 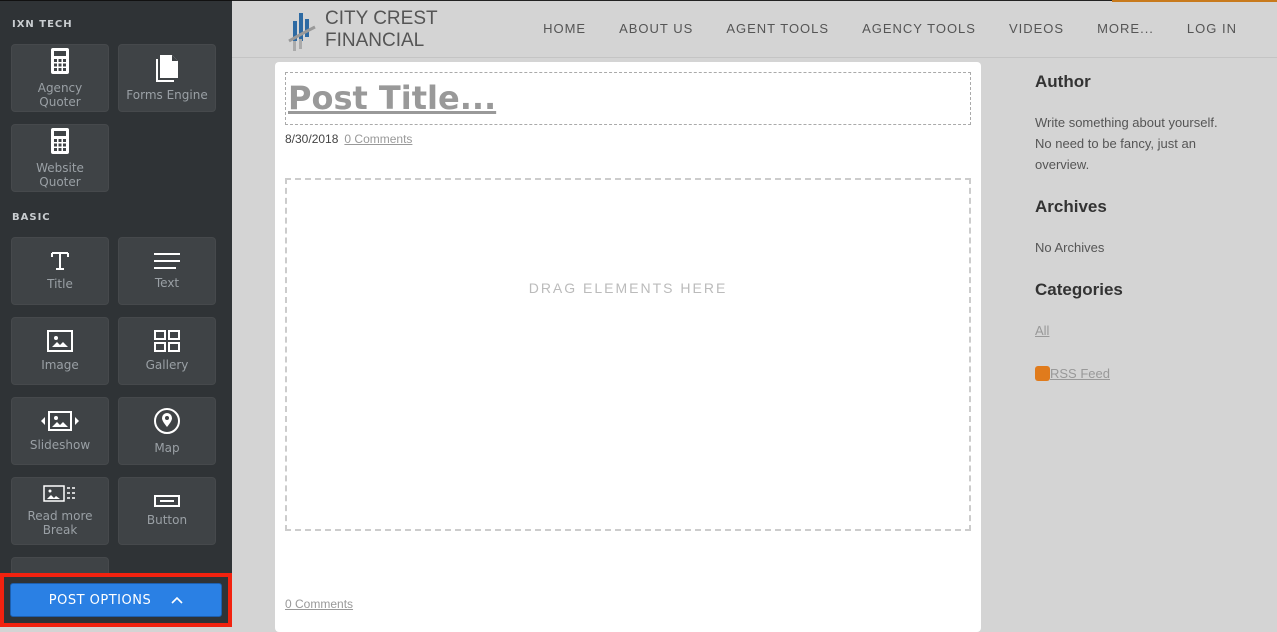 I want to click on nav-log-in: LOG IN, so click(x=1212, y=28).